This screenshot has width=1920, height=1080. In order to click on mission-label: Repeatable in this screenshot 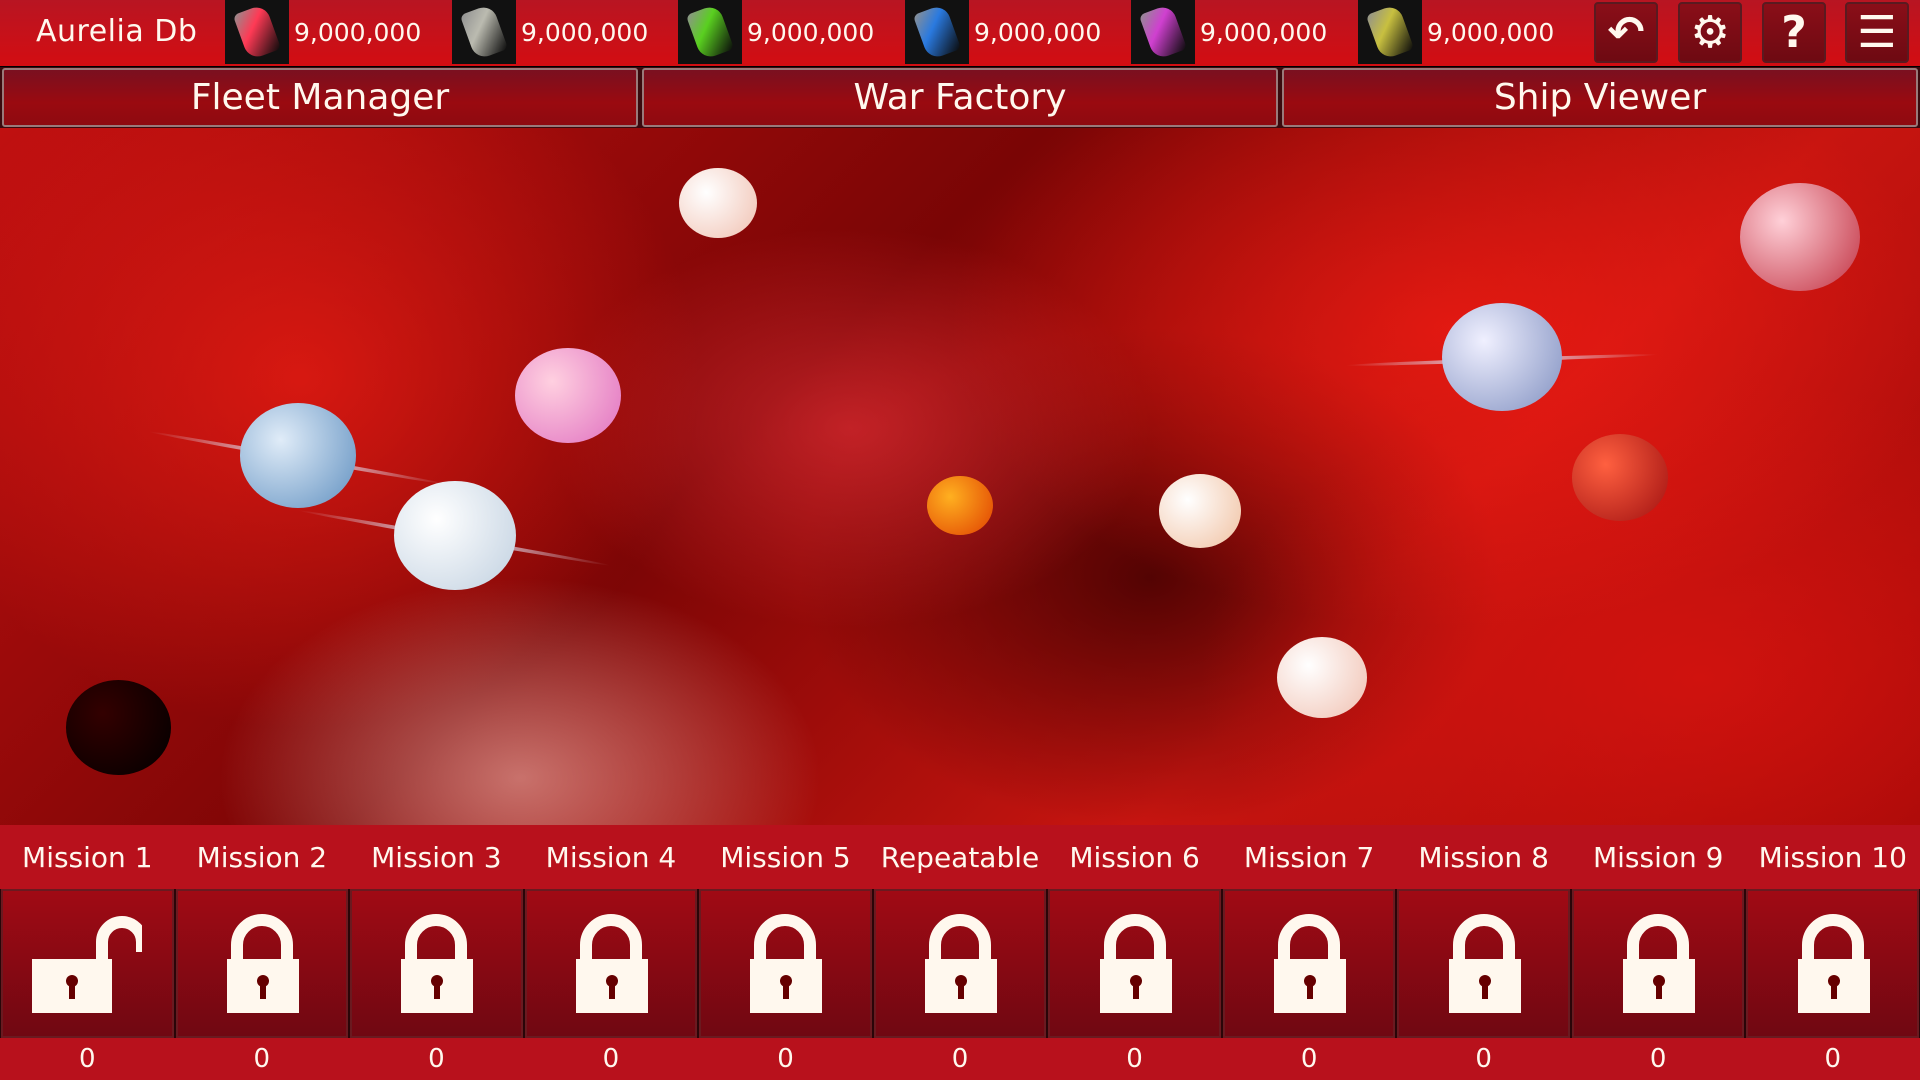, I will do `click(960, 857)`.